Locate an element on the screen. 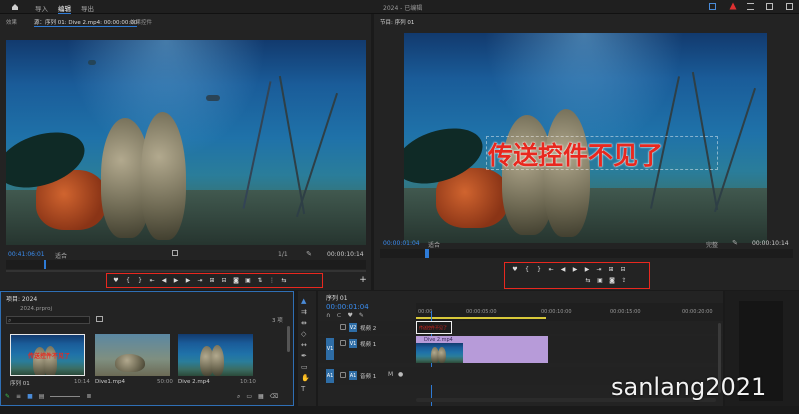 Image resolution: width=799 pixels, height=414 pixels. rectangle-tool-icon: ▭ is located at coordinates (305, 367).